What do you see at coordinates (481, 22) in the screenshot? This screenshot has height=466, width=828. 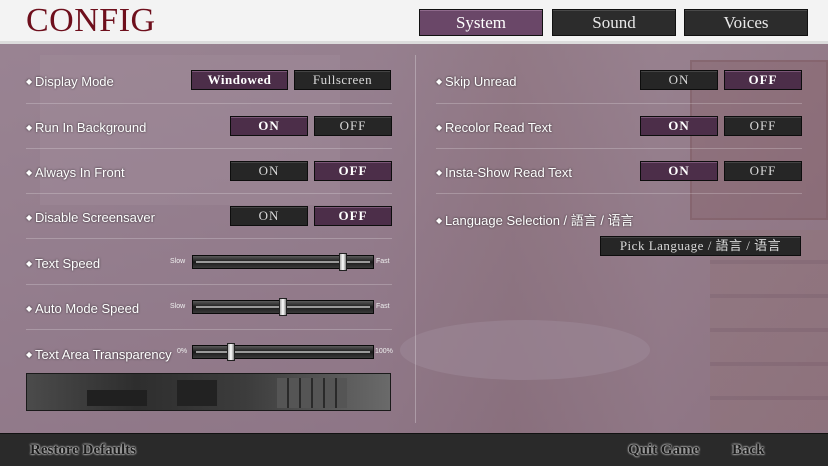 I see `tab-system: System` at bounding box center [481, 22].